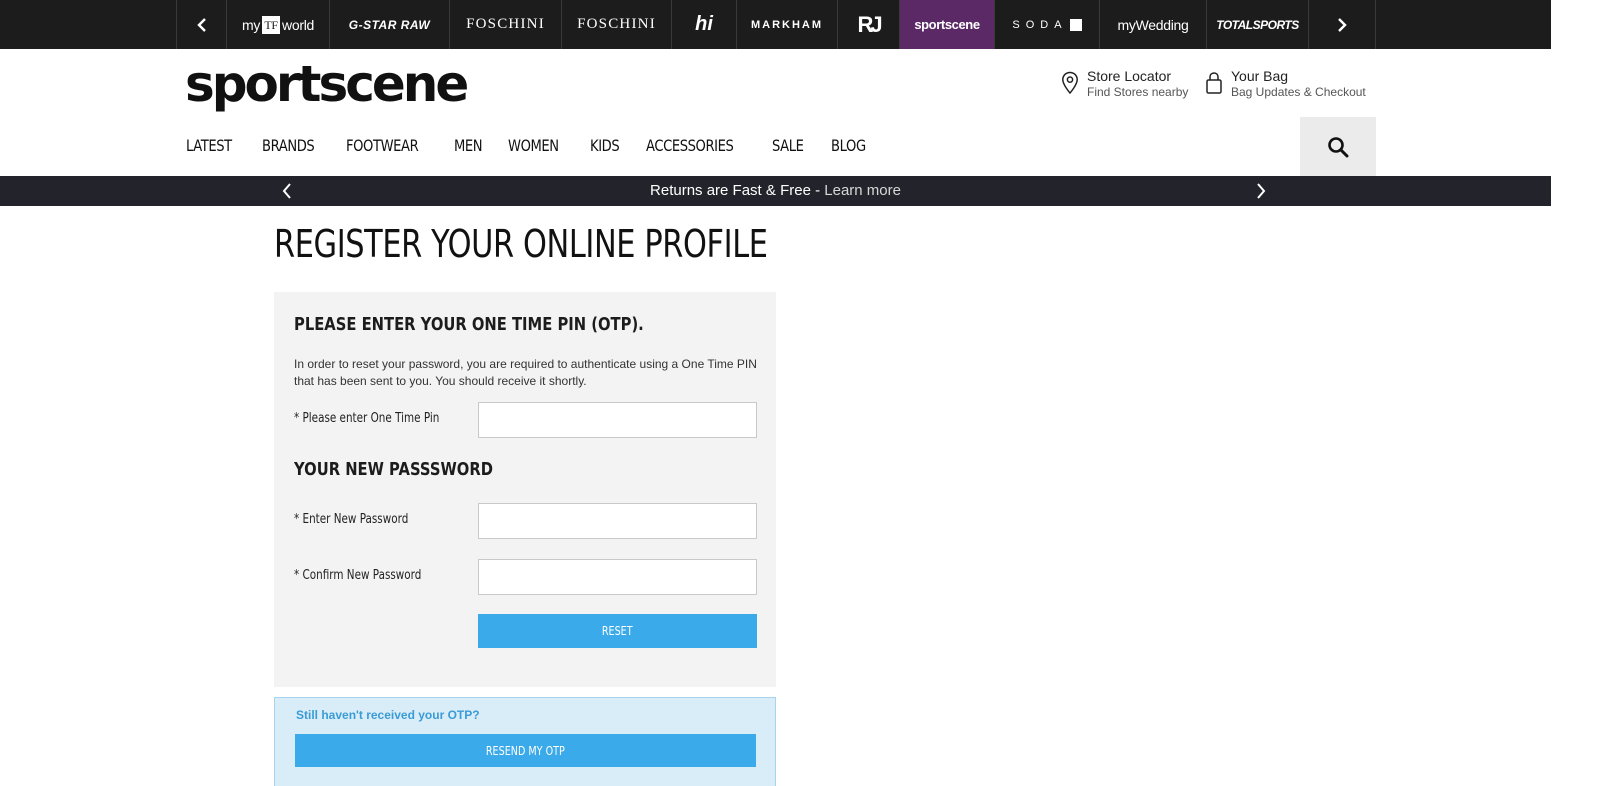 This screenshot has width=1600, height=786. Describe the element at coordinates (288, 145) in the screenshot. I see `nav-item-brands: BRANDS` at that location.